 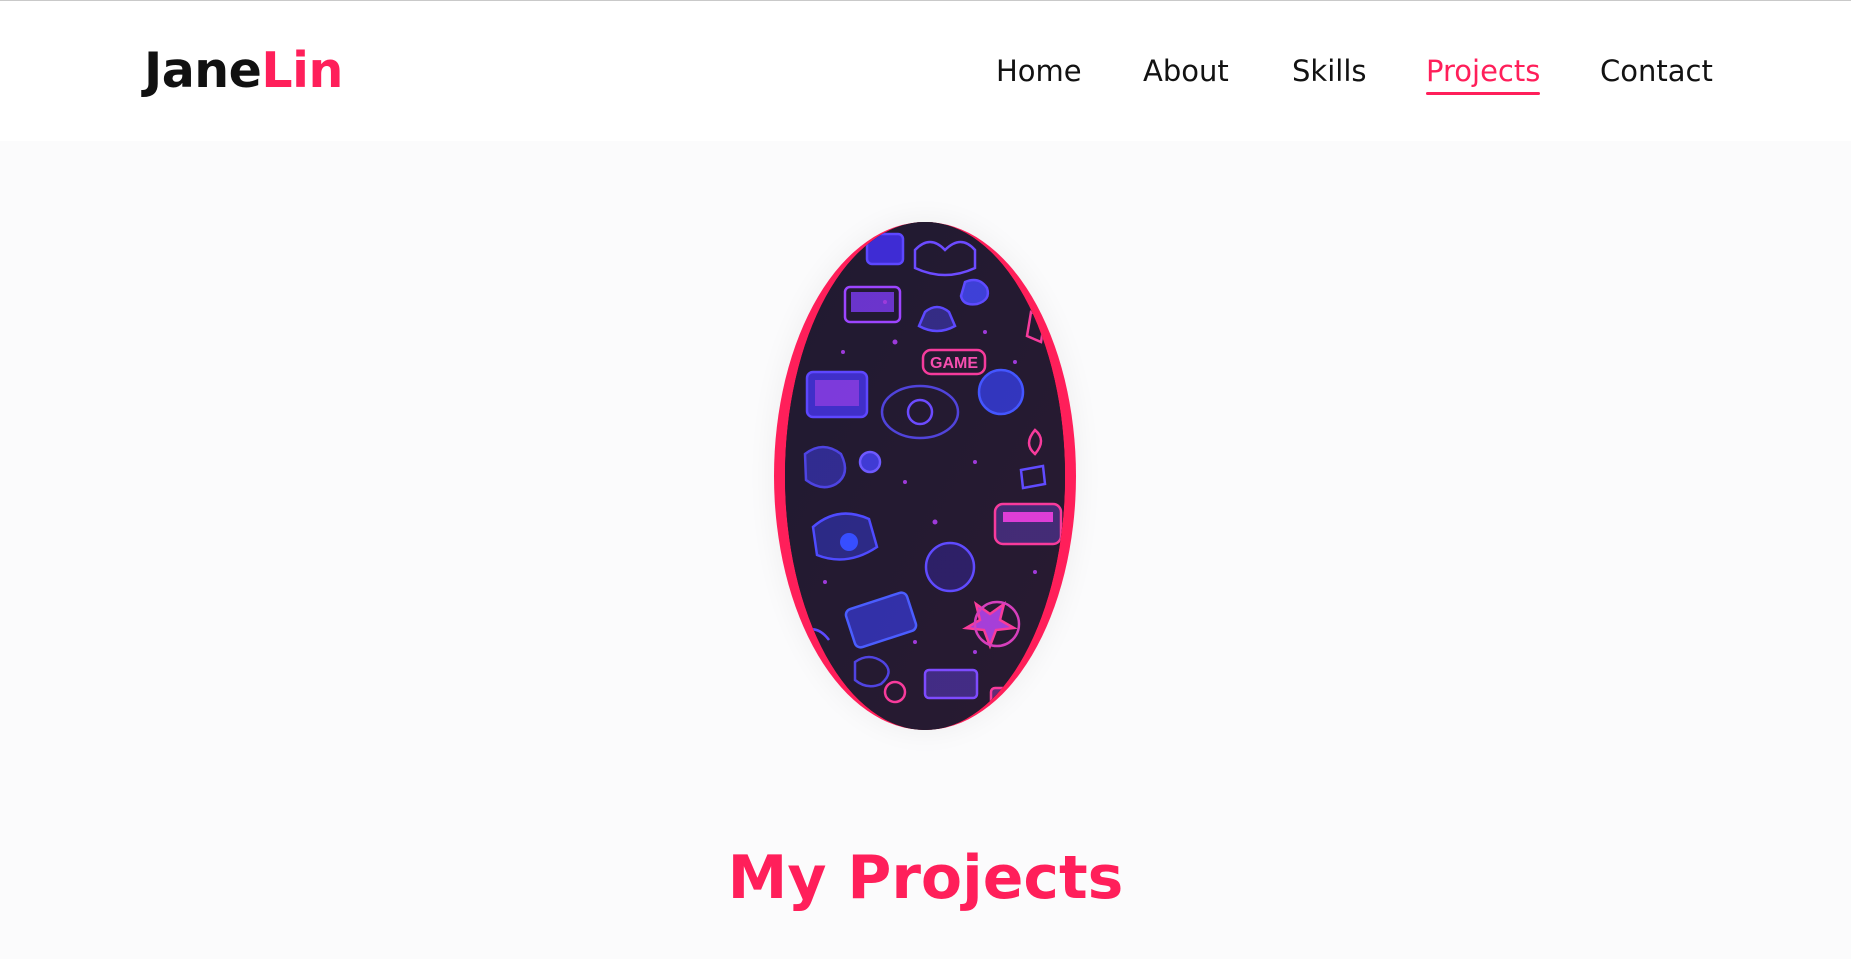 What do you see at coordinates (925, 878) in the screenshot?
I see `section-title: My Projects` at bounding box center [925, 878].